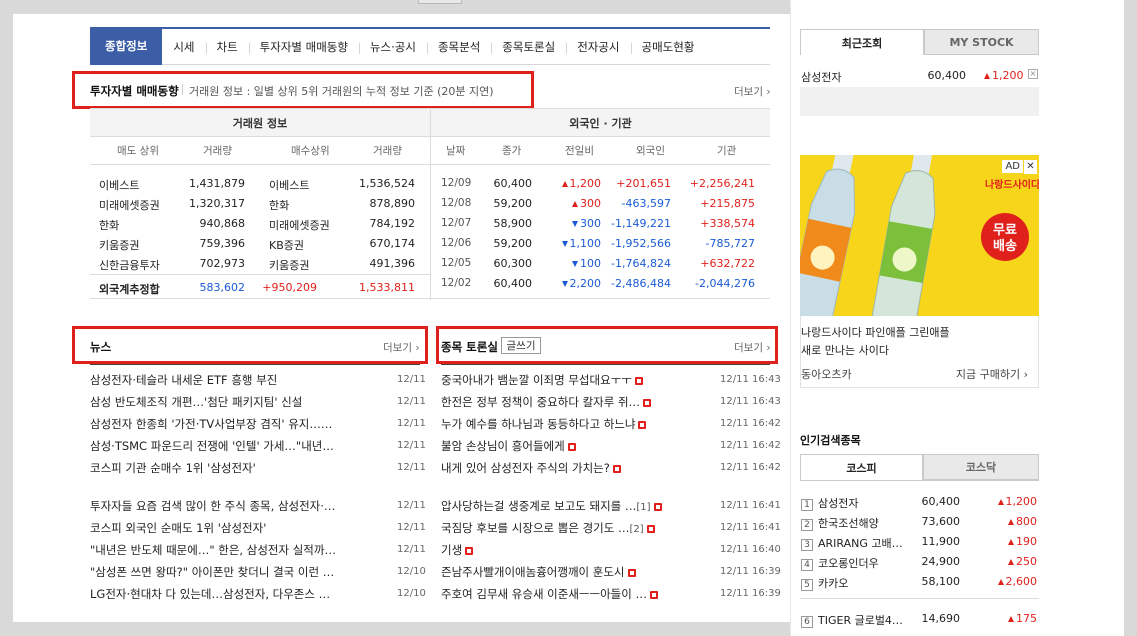  I want to click on broker-buy-name: 키움증권, so click(289, 265).